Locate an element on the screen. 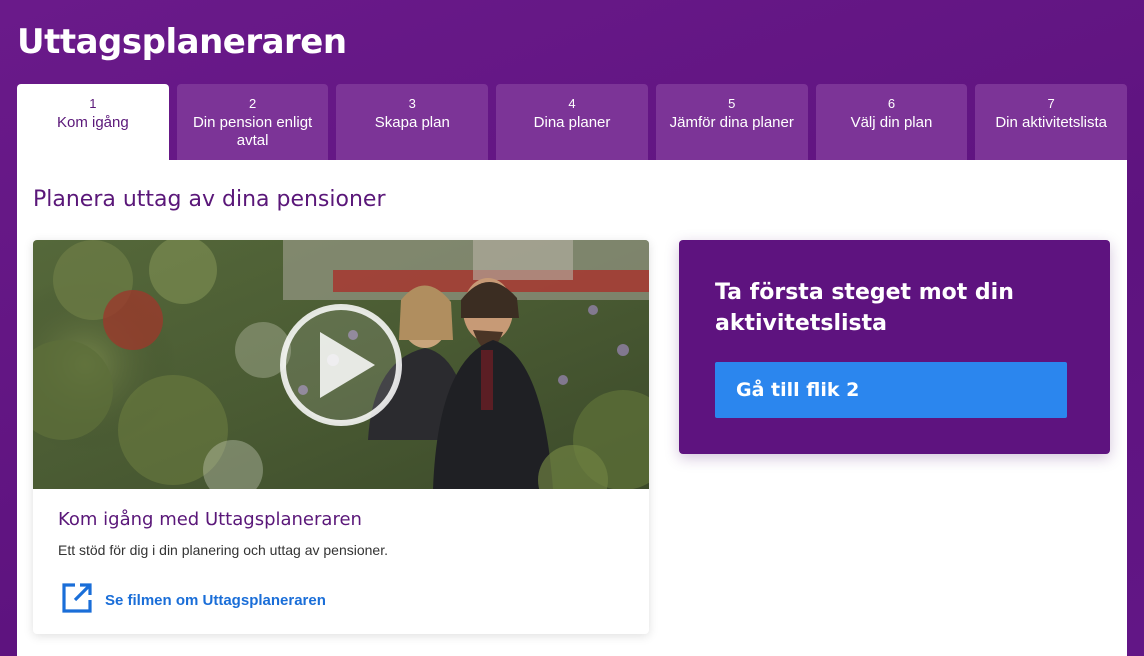 This screenshot has height=656, width=1144. tab-number: 1 is located at coordinates (93, 103).